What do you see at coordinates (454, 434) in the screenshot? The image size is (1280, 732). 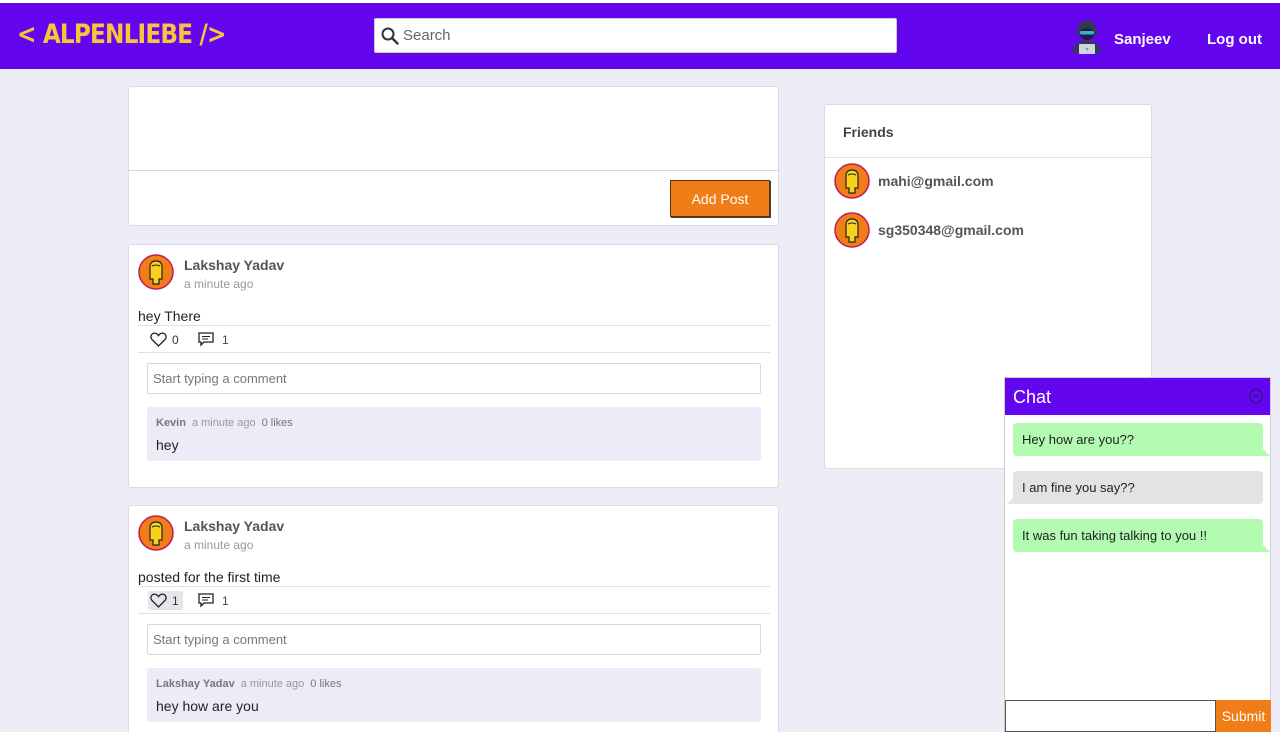 I see `comment-item: Kevin a minute ago 0 likes hey` at bounding box center [454, 434].